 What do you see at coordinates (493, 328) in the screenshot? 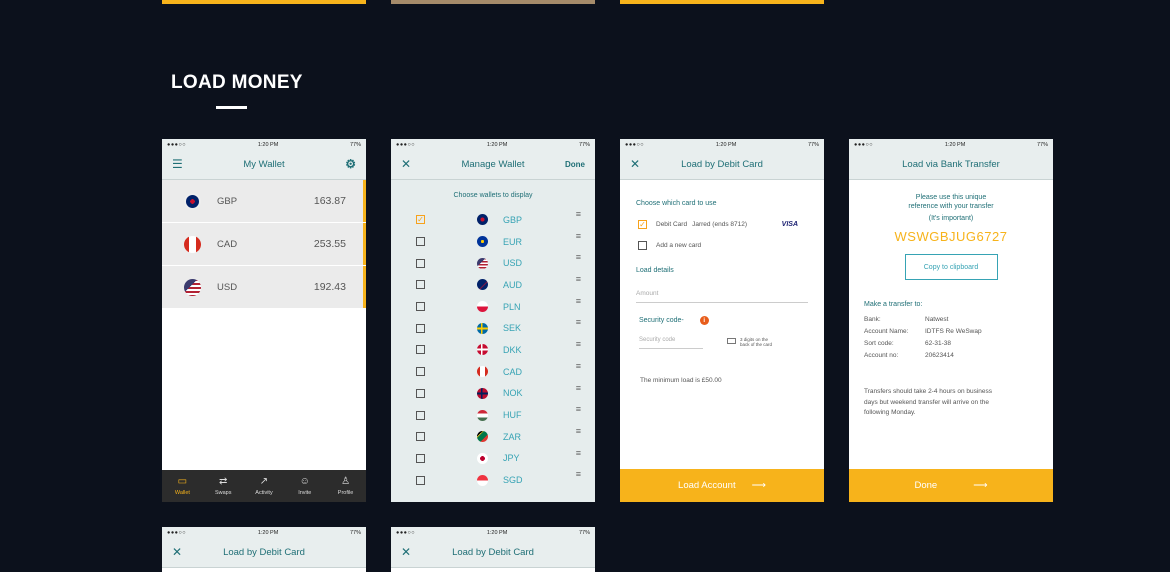
I see `currency-row-sek: SEK ≡` at bounding box center [493, 328].